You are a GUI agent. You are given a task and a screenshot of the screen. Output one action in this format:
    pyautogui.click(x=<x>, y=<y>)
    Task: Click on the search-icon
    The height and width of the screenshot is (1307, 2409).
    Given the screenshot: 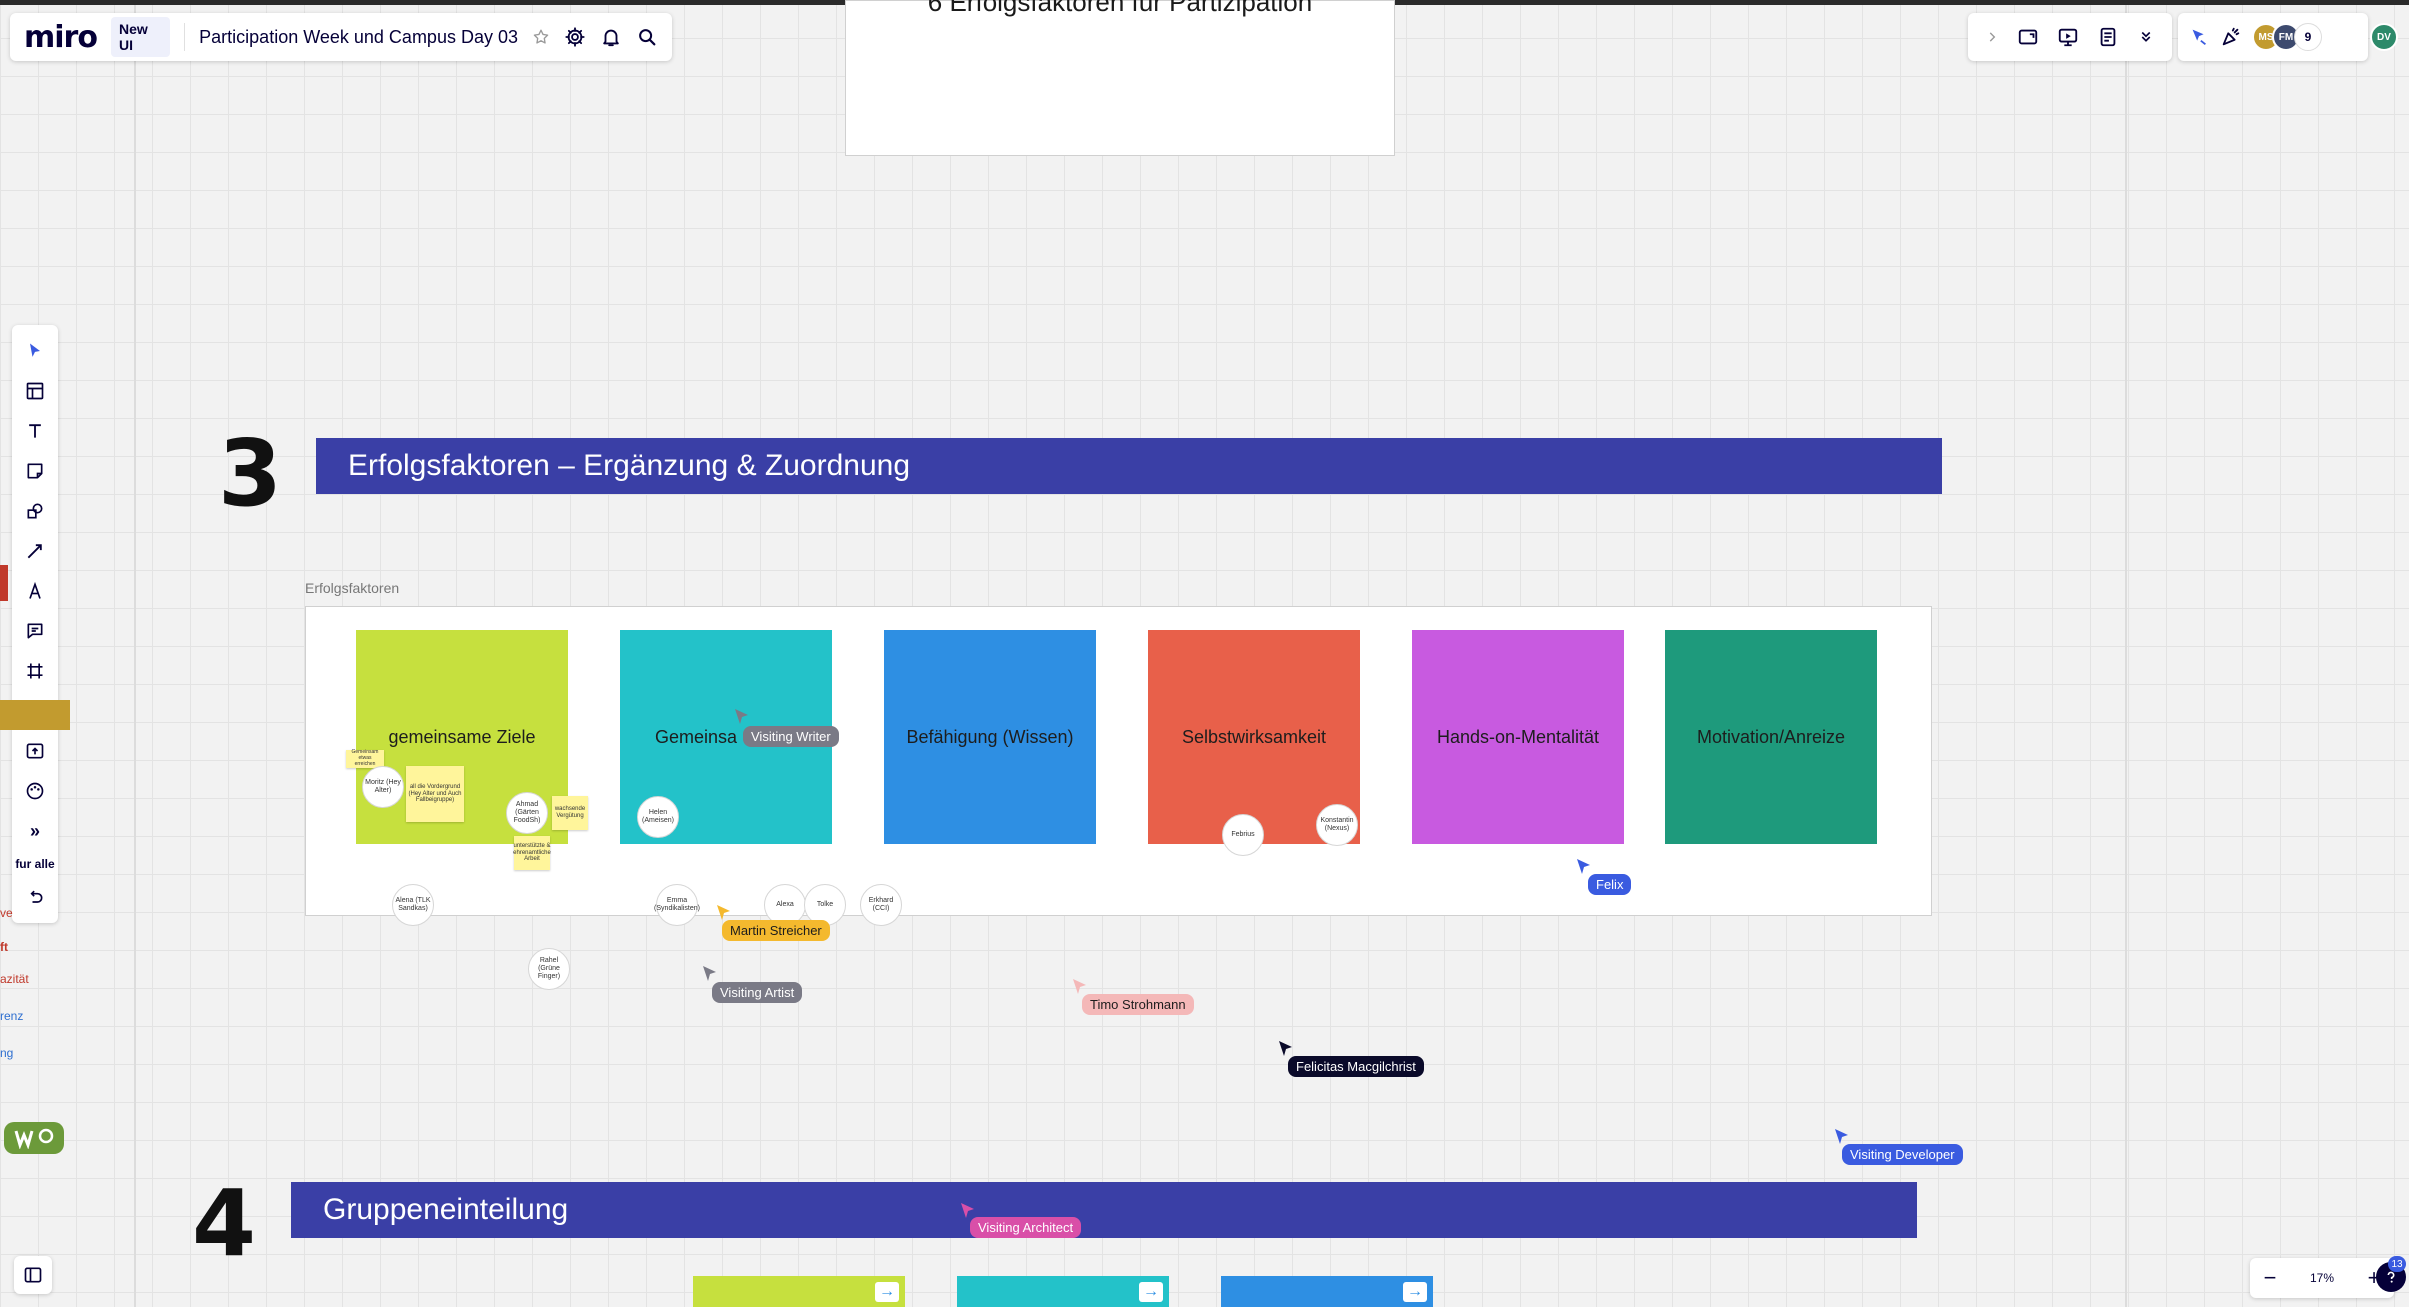 What is the action you would take?
    pyautogui.click(x=647, y=37)
    